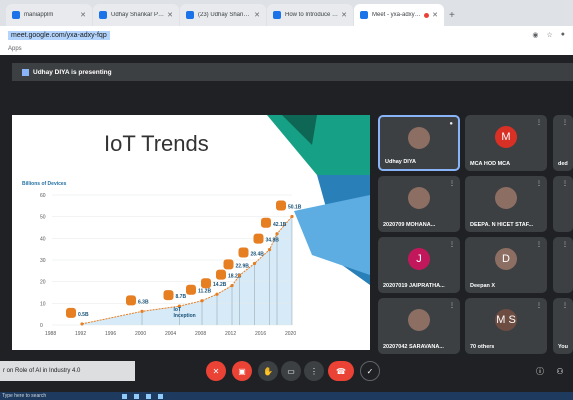  What do you see at coordinates (50, 334) in the screenshot?
I see `x-tick-label: 1988` at bounding box center [50, 334].